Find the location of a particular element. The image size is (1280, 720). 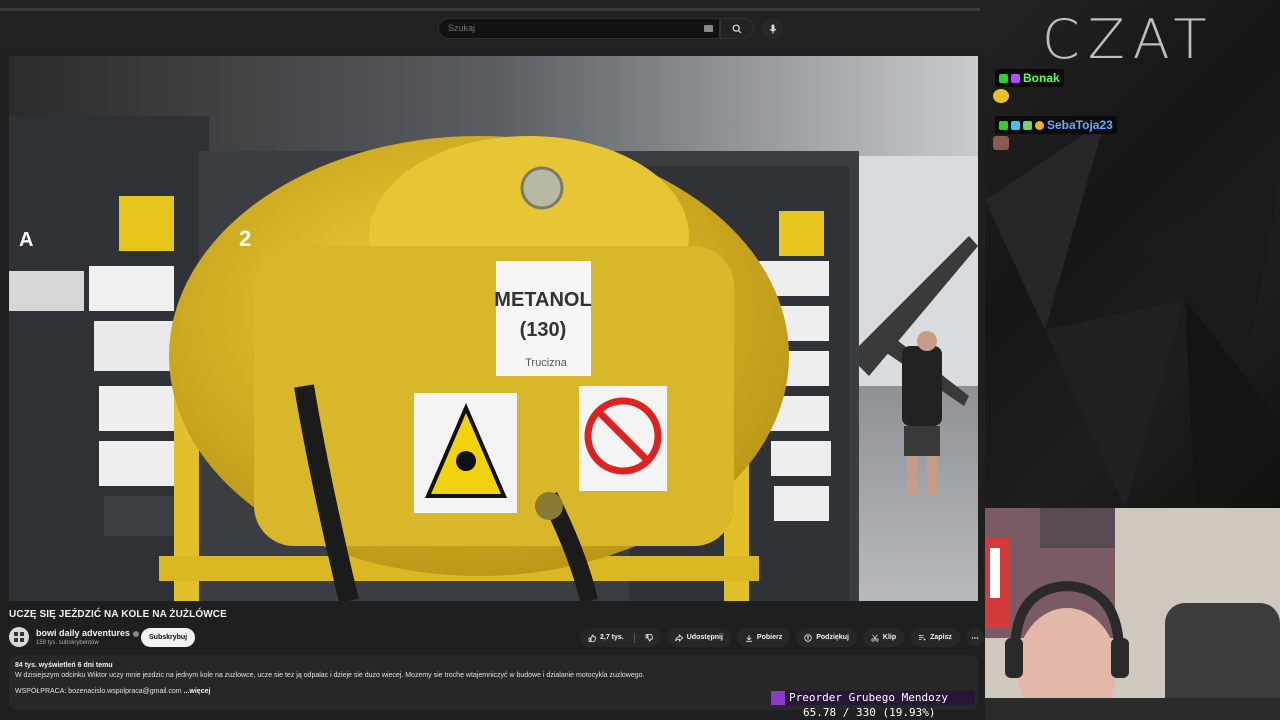

chat-username: SebaToja23 is located at coordinates (1080, 125).